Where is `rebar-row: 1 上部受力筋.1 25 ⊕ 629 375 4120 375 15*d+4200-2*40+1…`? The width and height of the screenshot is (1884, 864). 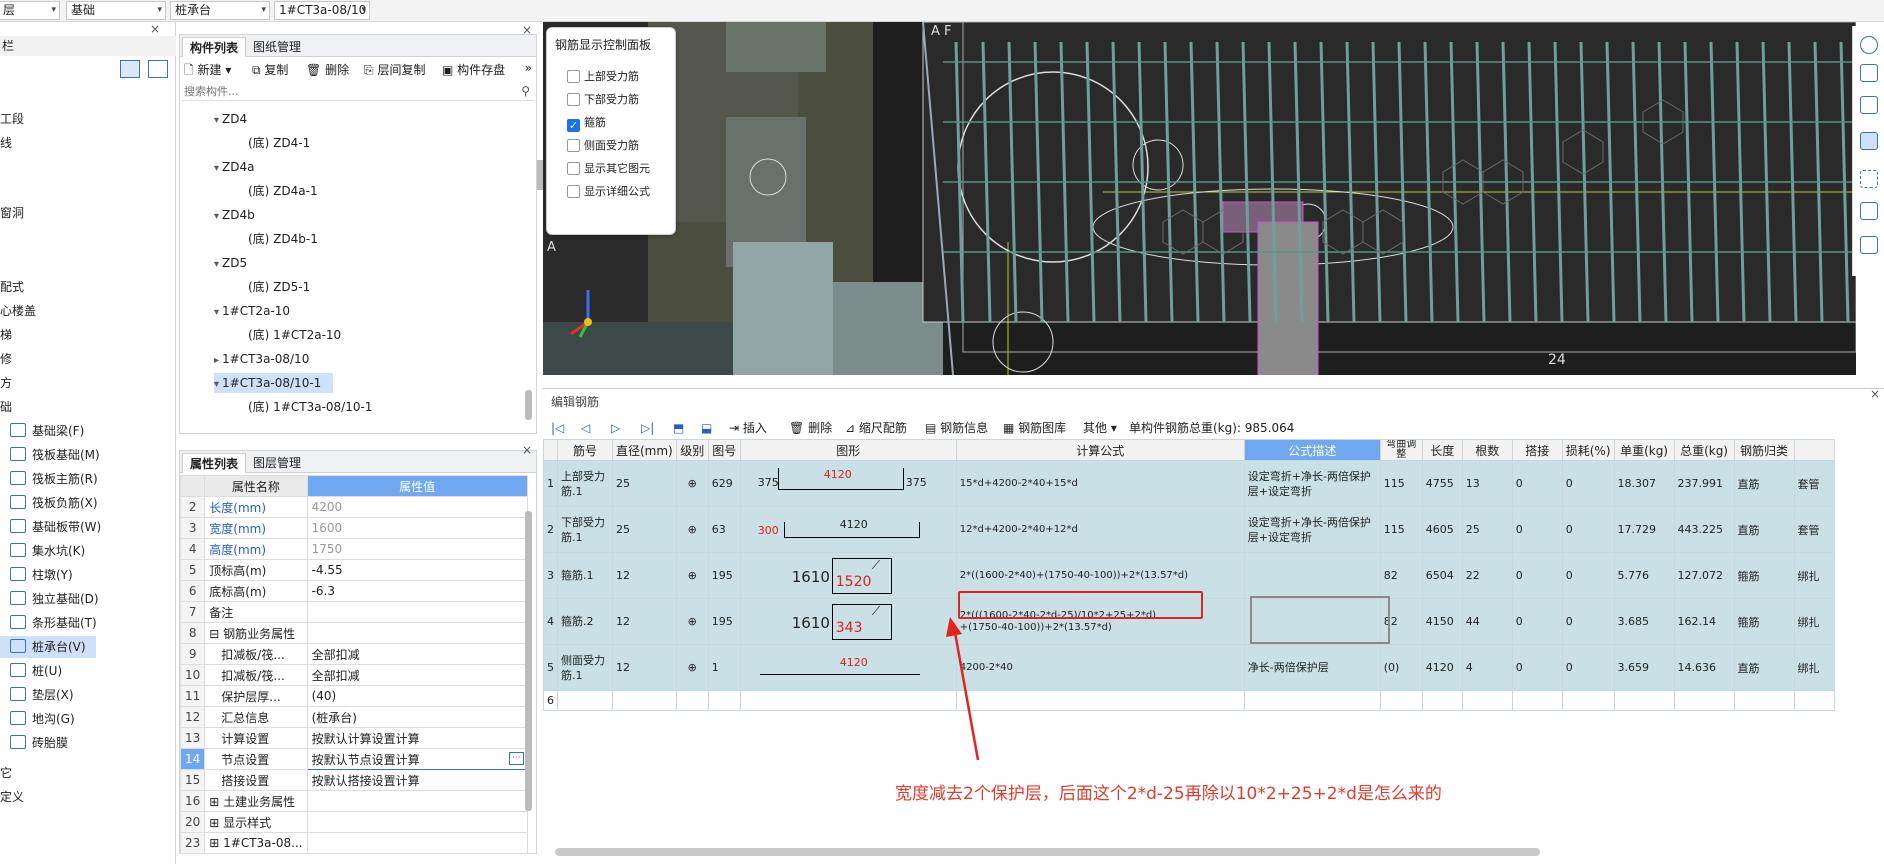
rebar-row: 1 上部受力筋.1 25 ⊕ 629 375 4120 375 15*d+4200-2*40+1… is located at coordinates (1189, 483).